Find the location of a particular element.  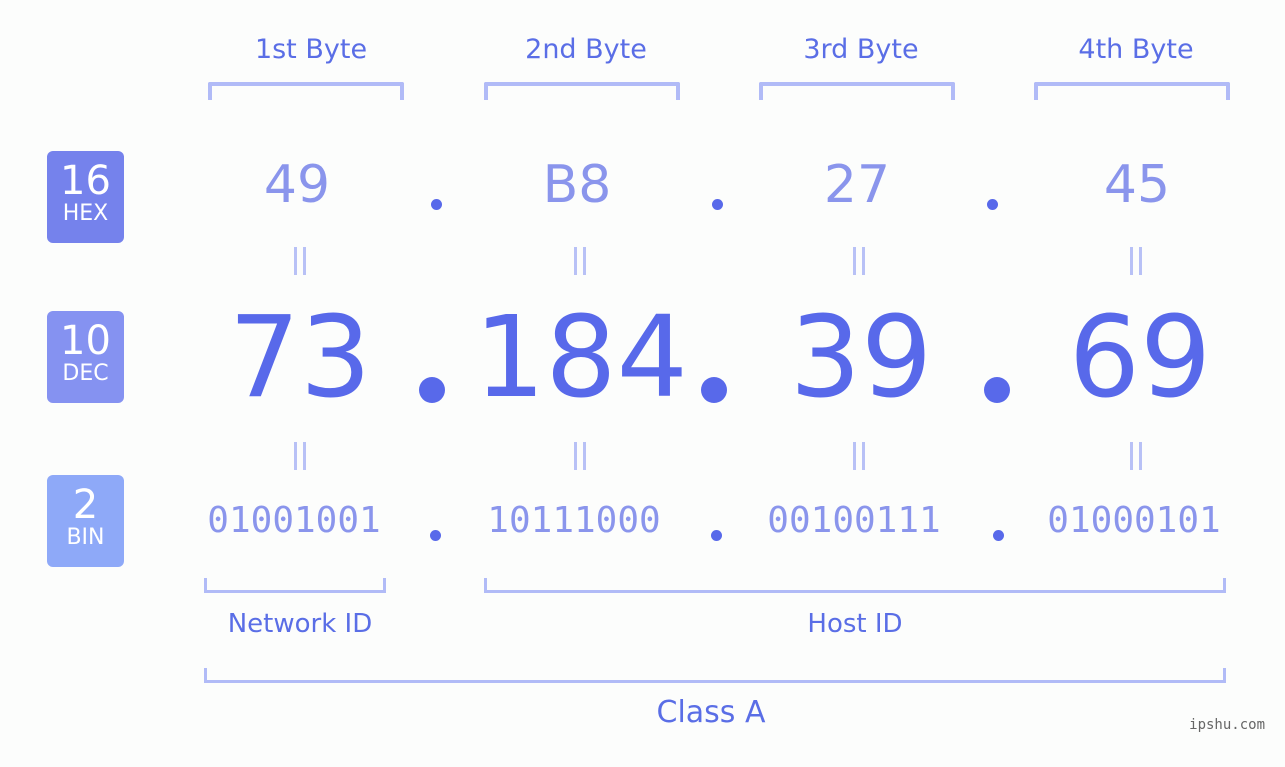

dec-value-4: 69 is located at coordinates (1140, 358).